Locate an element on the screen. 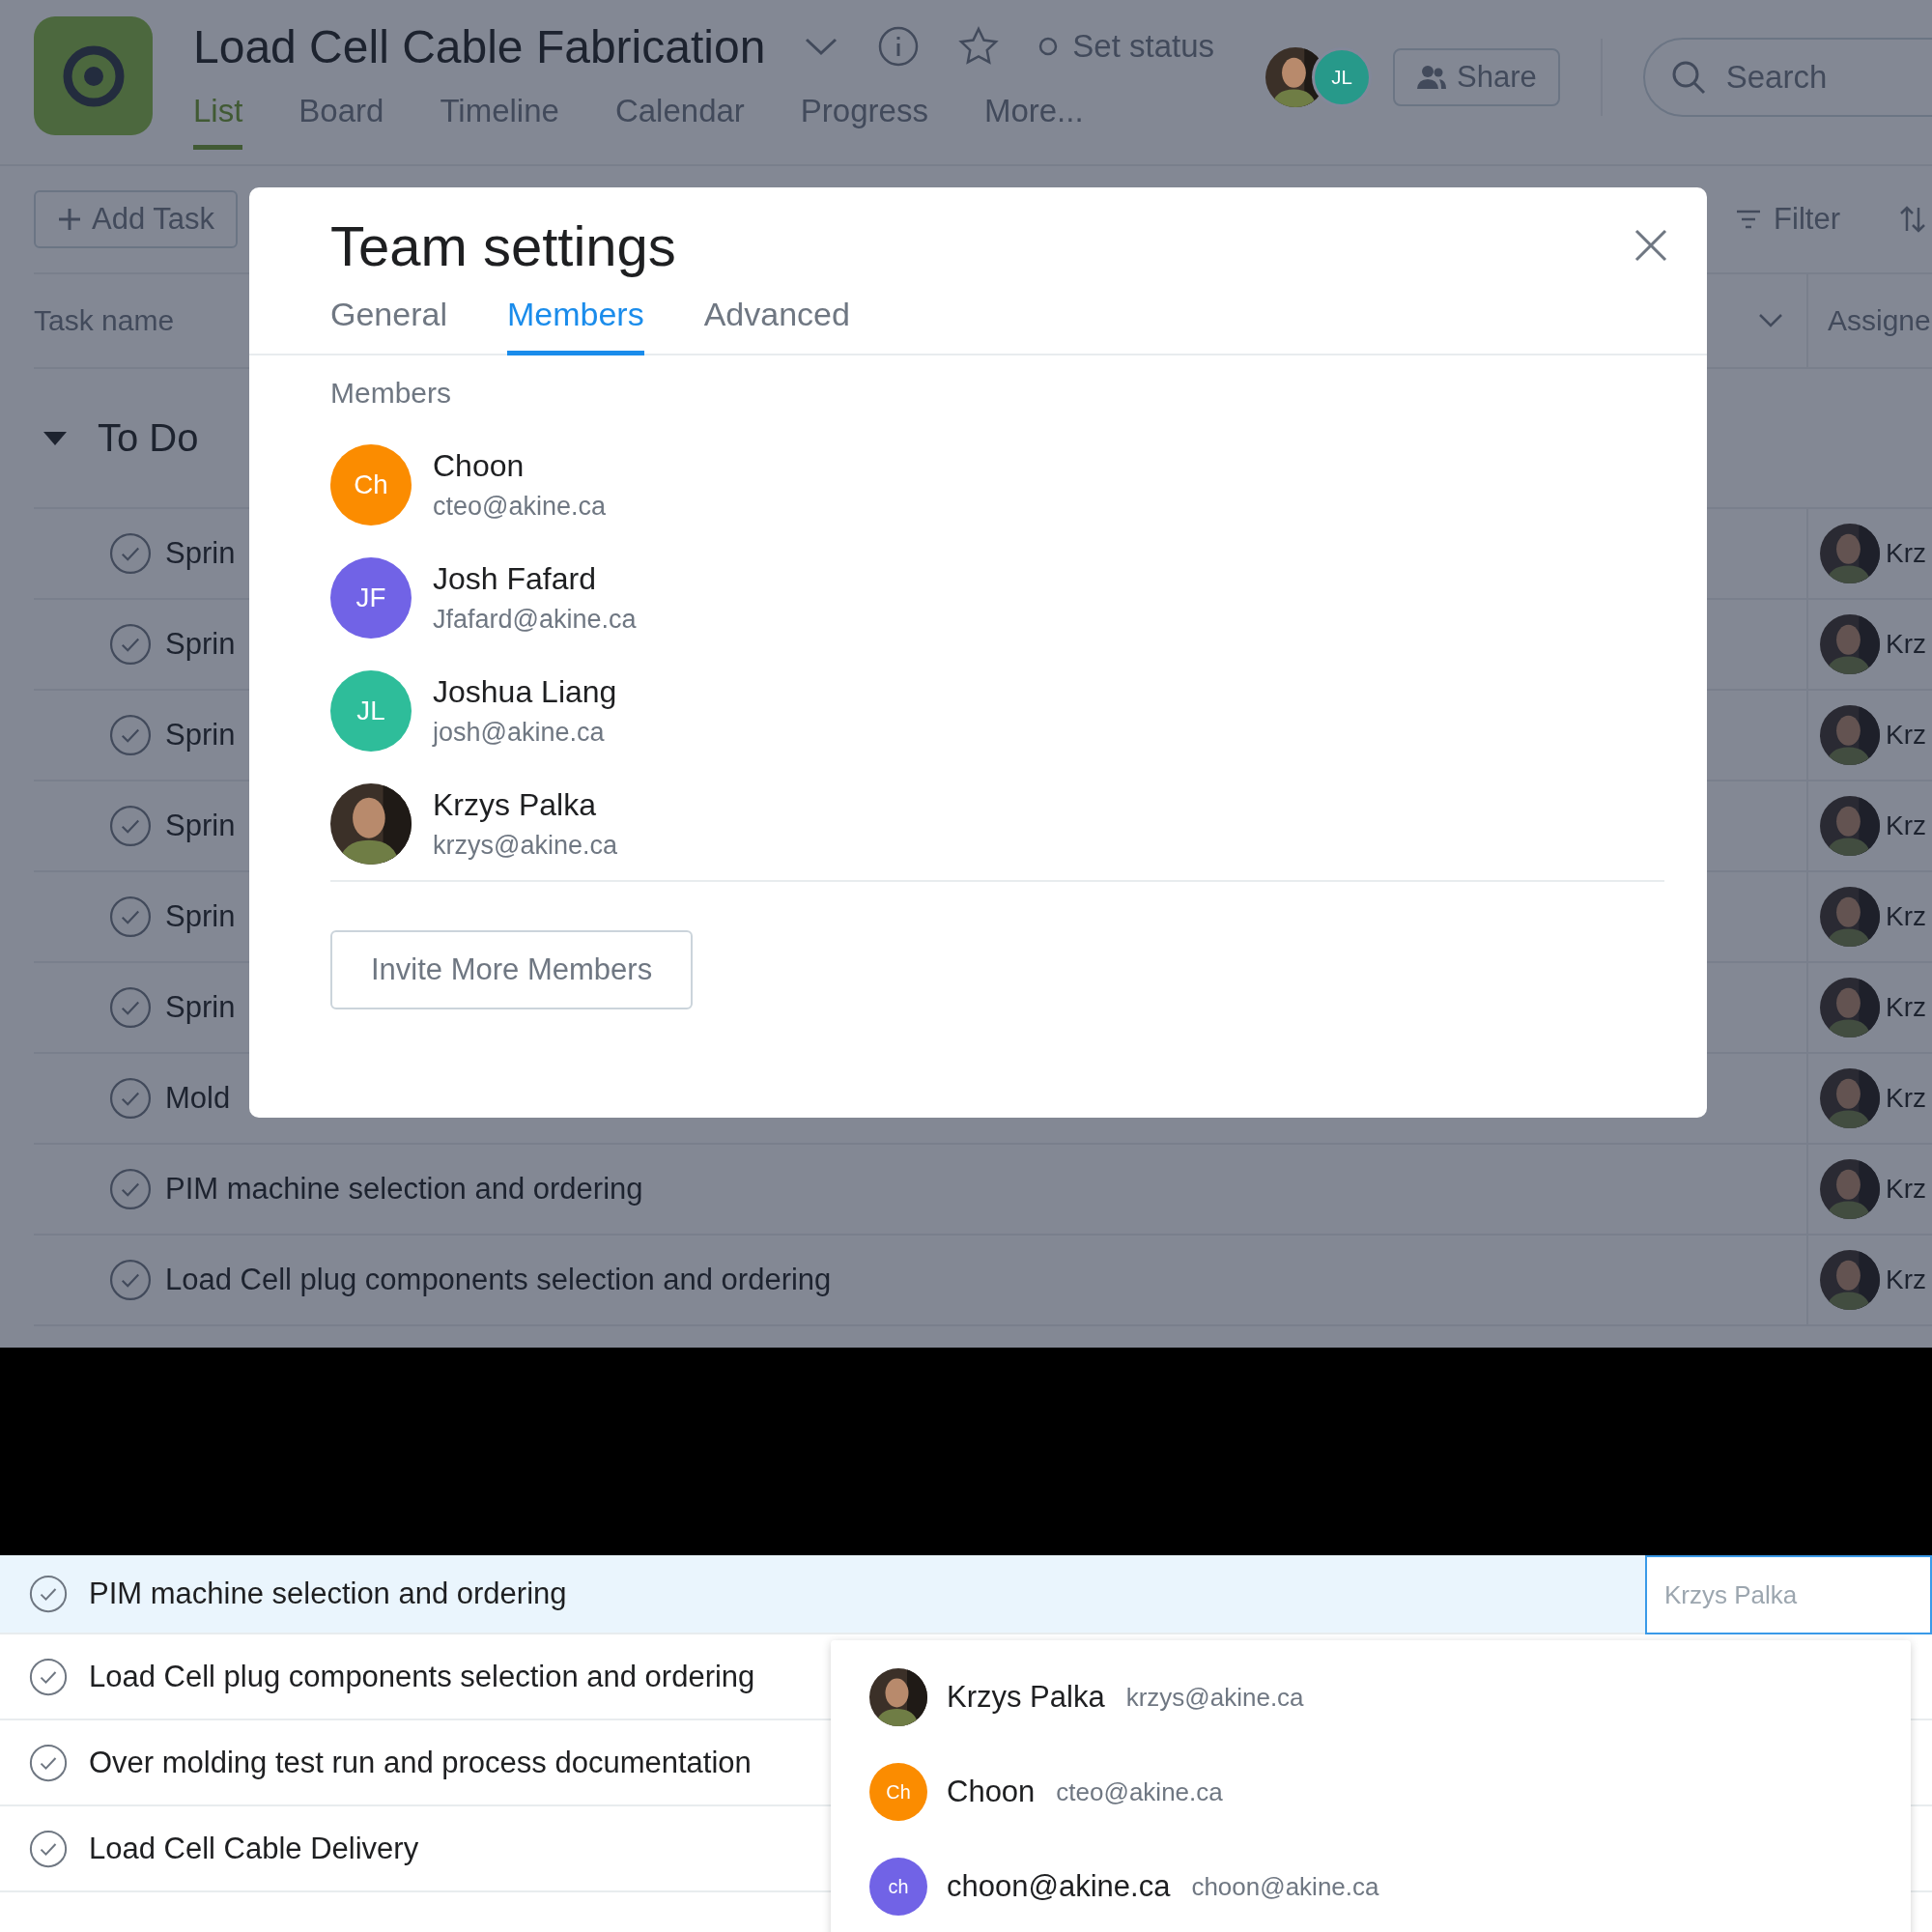 The height and width of the screenshot is (1932, 1932). member-email: josh@akine.ca is located at coordinates (519, 733).